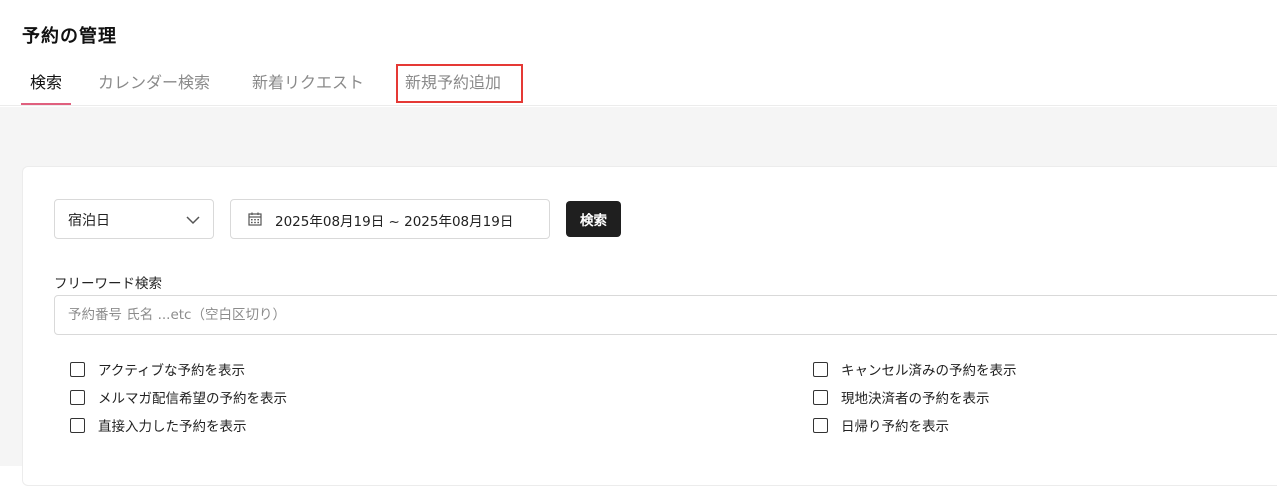  What do you see at coordinates (172, 371) in the screenshot?
I see `checkbox-label: アクティブな予約を表示` at bounding box center [172, 371].